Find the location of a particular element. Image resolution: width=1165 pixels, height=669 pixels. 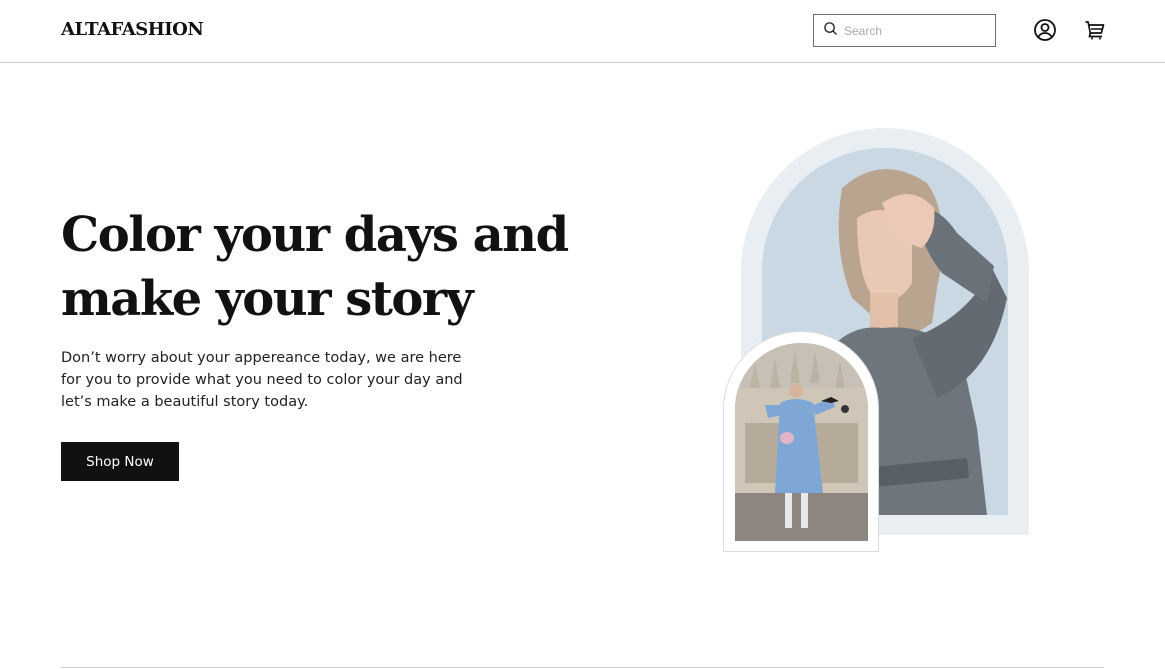

section-divider is located at coordinates (582, 667).